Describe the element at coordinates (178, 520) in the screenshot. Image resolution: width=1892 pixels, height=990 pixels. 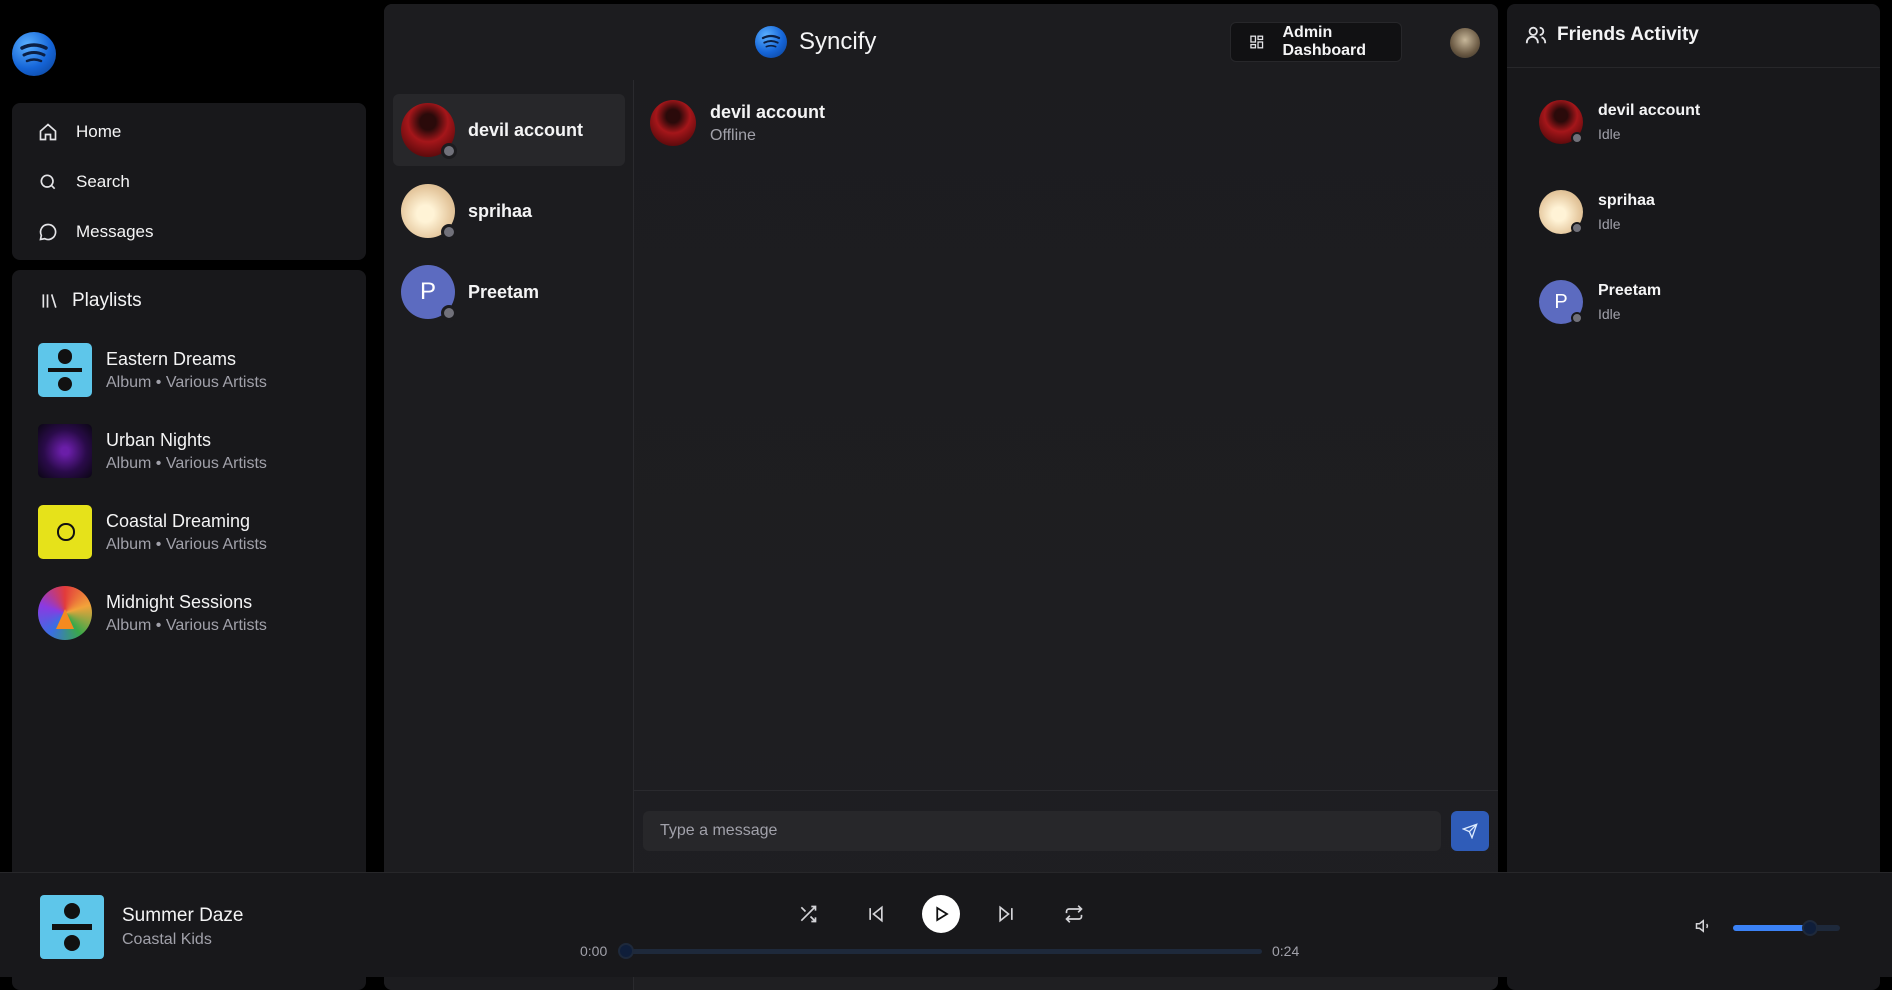
I see `playlist-title: Coastal Dreaming` at that location.